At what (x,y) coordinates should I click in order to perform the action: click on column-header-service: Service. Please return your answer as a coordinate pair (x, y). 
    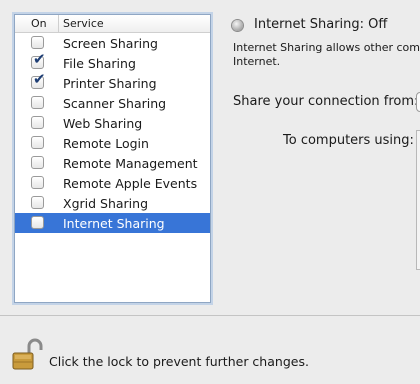
    Looking at the image, I should click on (83, 23).